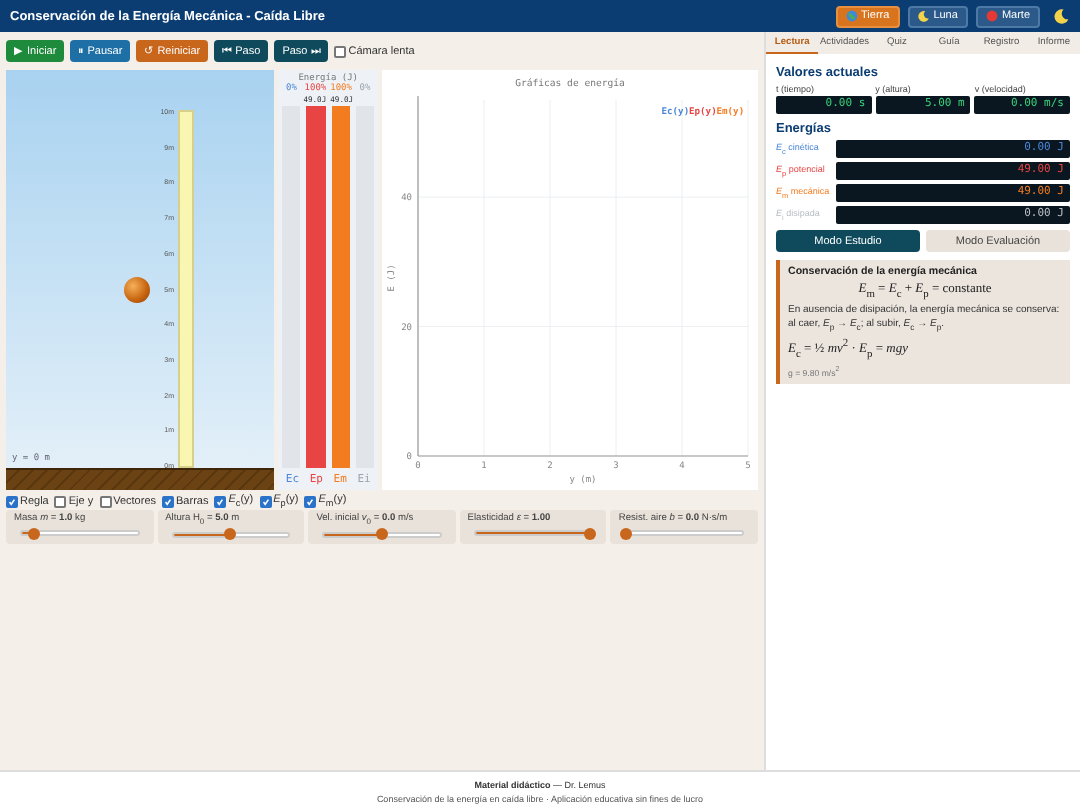 Image resolution: width=1080 pixels, height=810 pixels. I want to click on ball, so click(137, 289).